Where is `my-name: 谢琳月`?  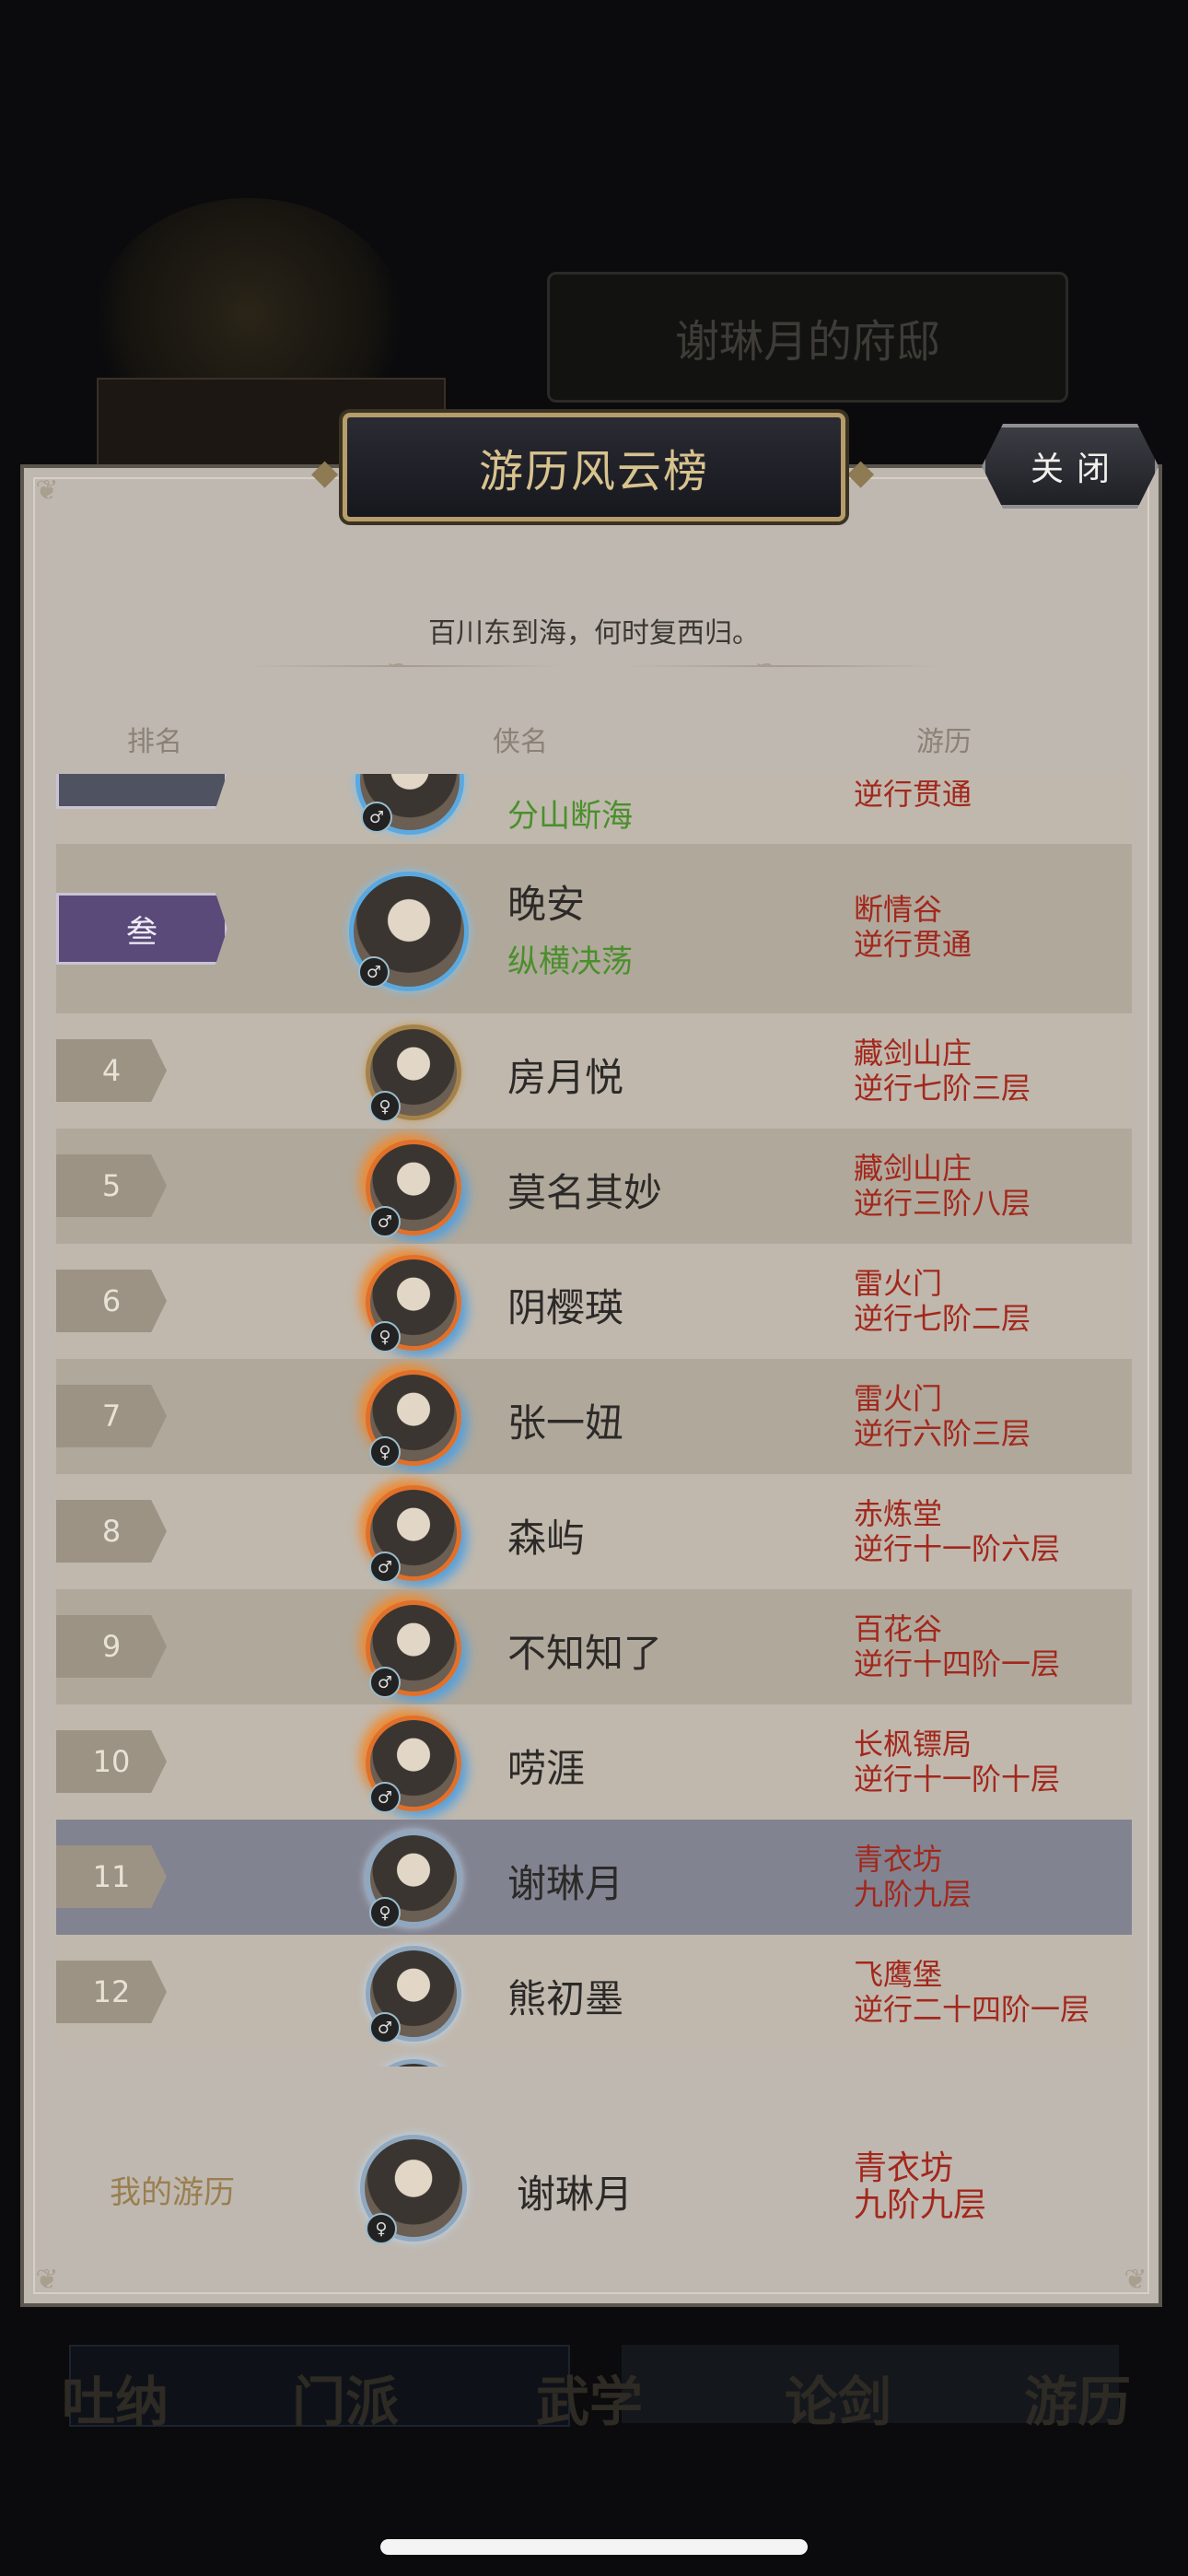
my-name: 谢琳月 is located at coordinates (575, 2194).